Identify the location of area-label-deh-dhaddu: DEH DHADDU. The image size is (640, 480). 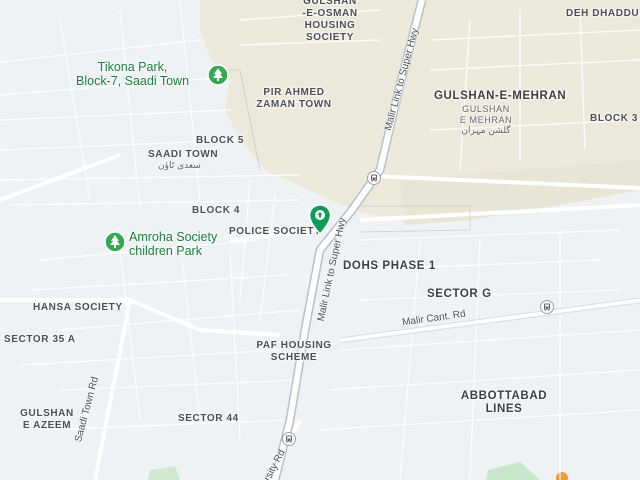
(602, 14).